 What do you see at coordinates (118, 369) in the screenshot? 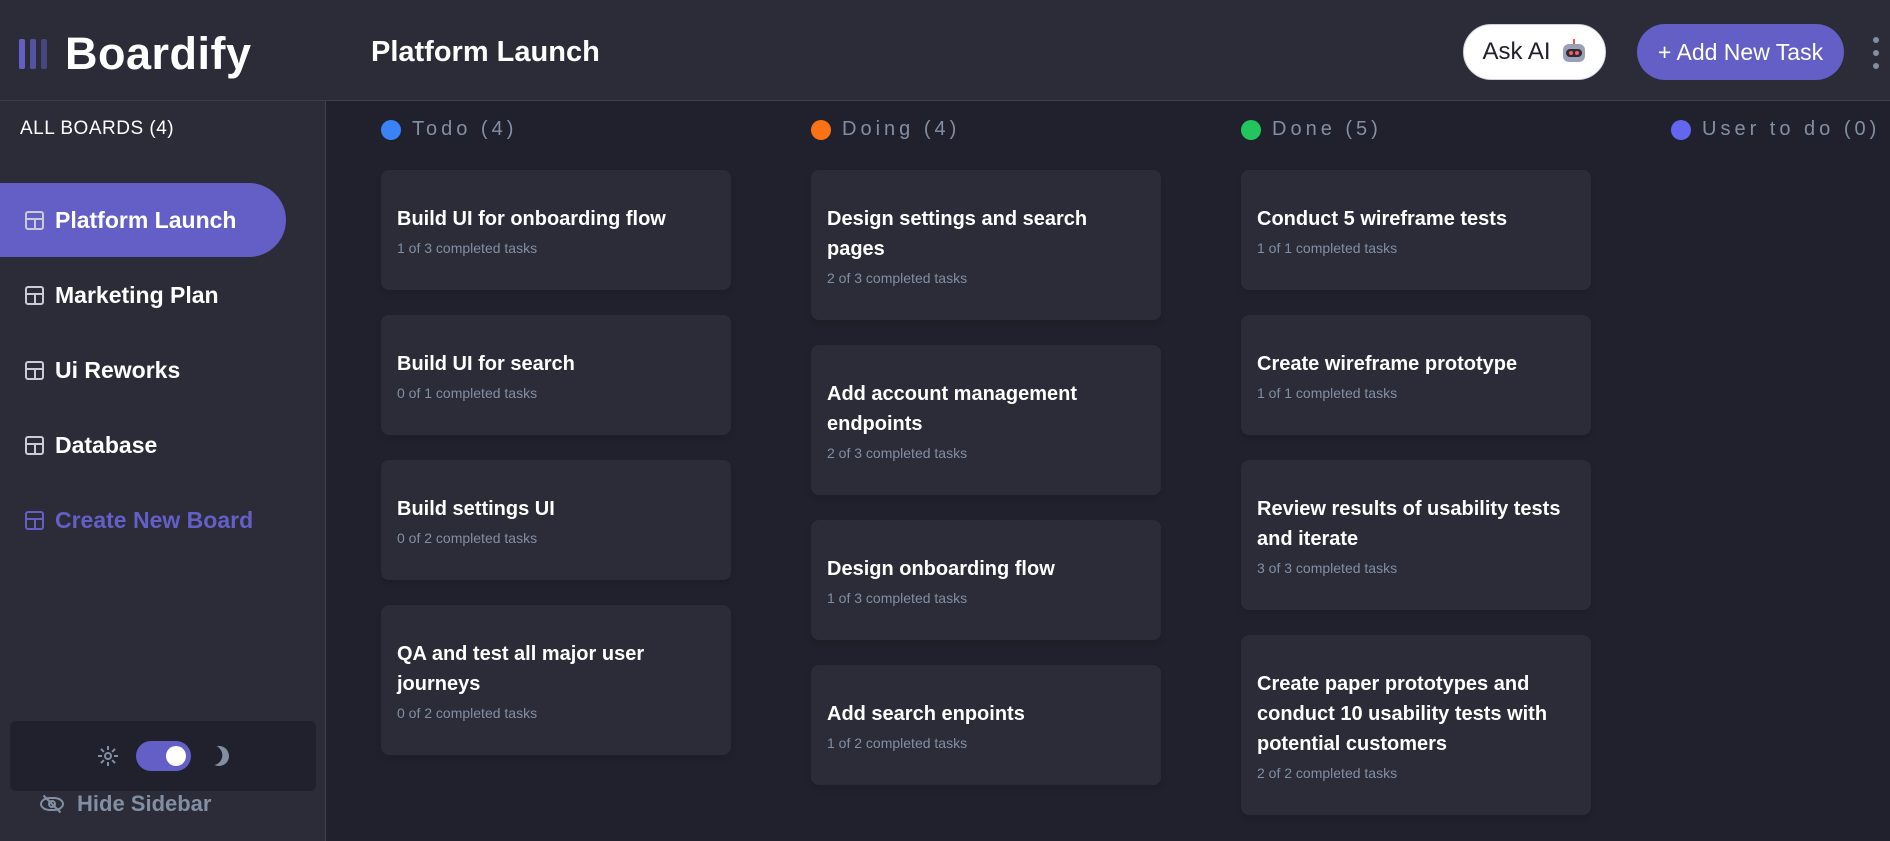
I see `sidebar-item-label: Ui Reworks` at bounding box center [118, 369].